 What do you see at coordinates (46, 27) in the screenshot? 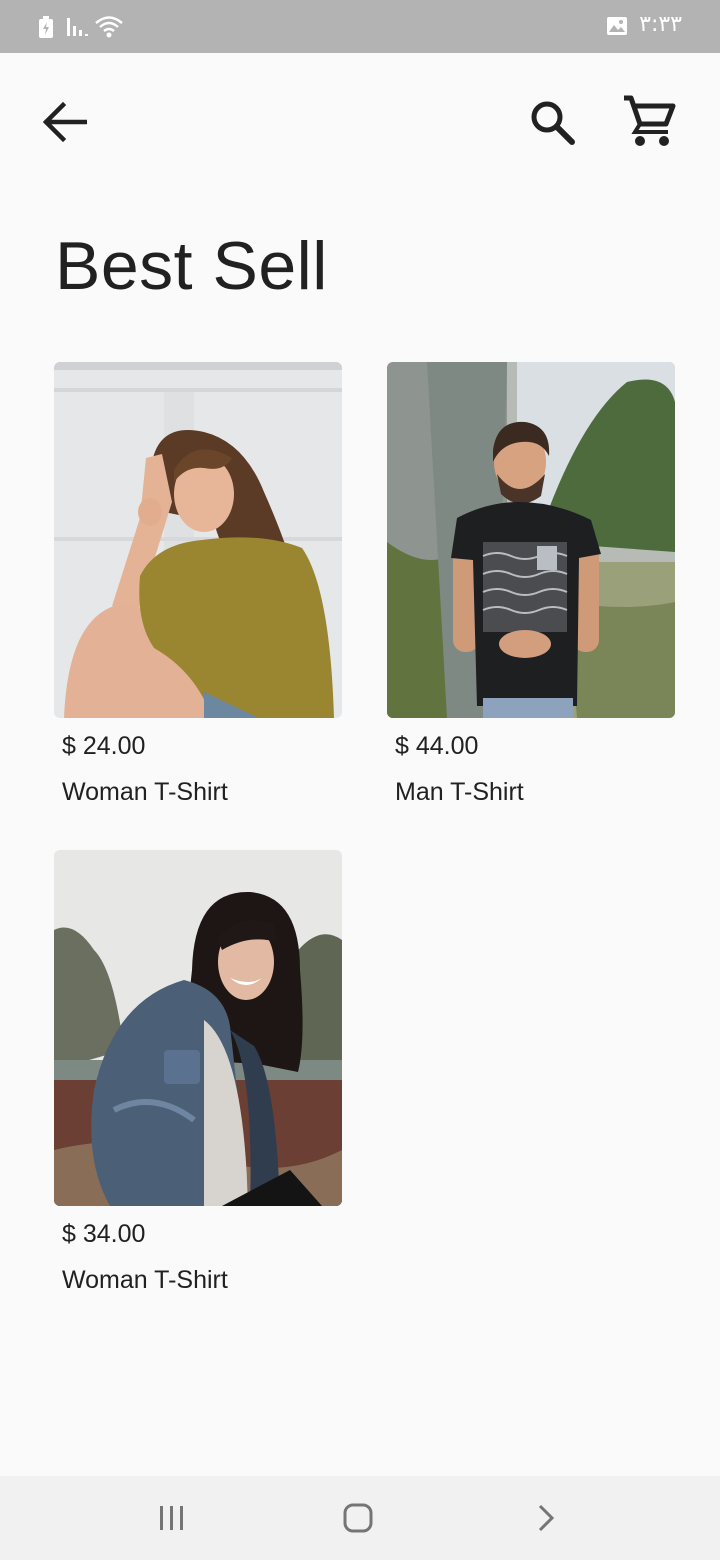
I see `charging-battery-icon` at bounding box center [46, 27].